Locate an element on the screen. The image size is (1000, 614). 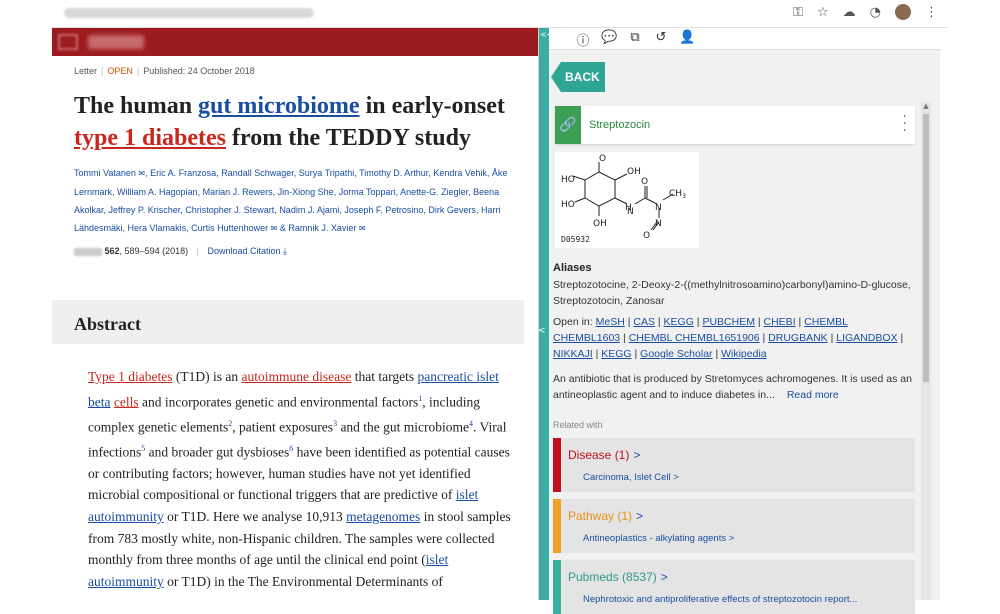
aliases-heading: Aliases is located at coordinates (572, 268).